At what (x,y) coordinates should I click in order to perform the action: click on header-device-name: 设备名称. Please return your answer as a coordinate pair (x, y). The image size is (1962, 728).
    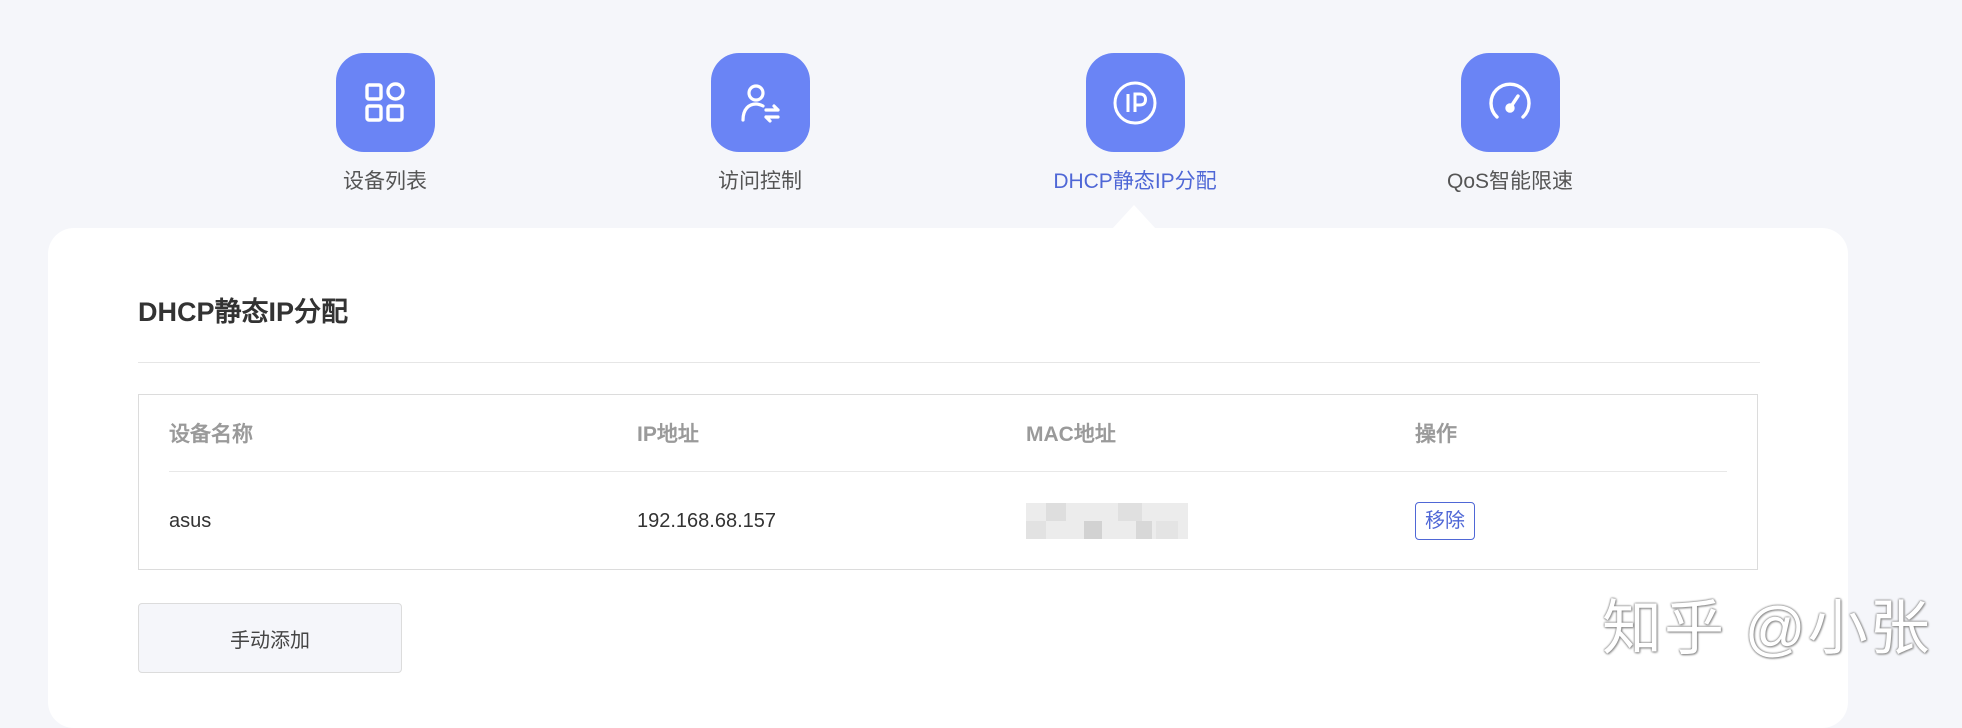
    Looking at the image, I should click on (211, 434).